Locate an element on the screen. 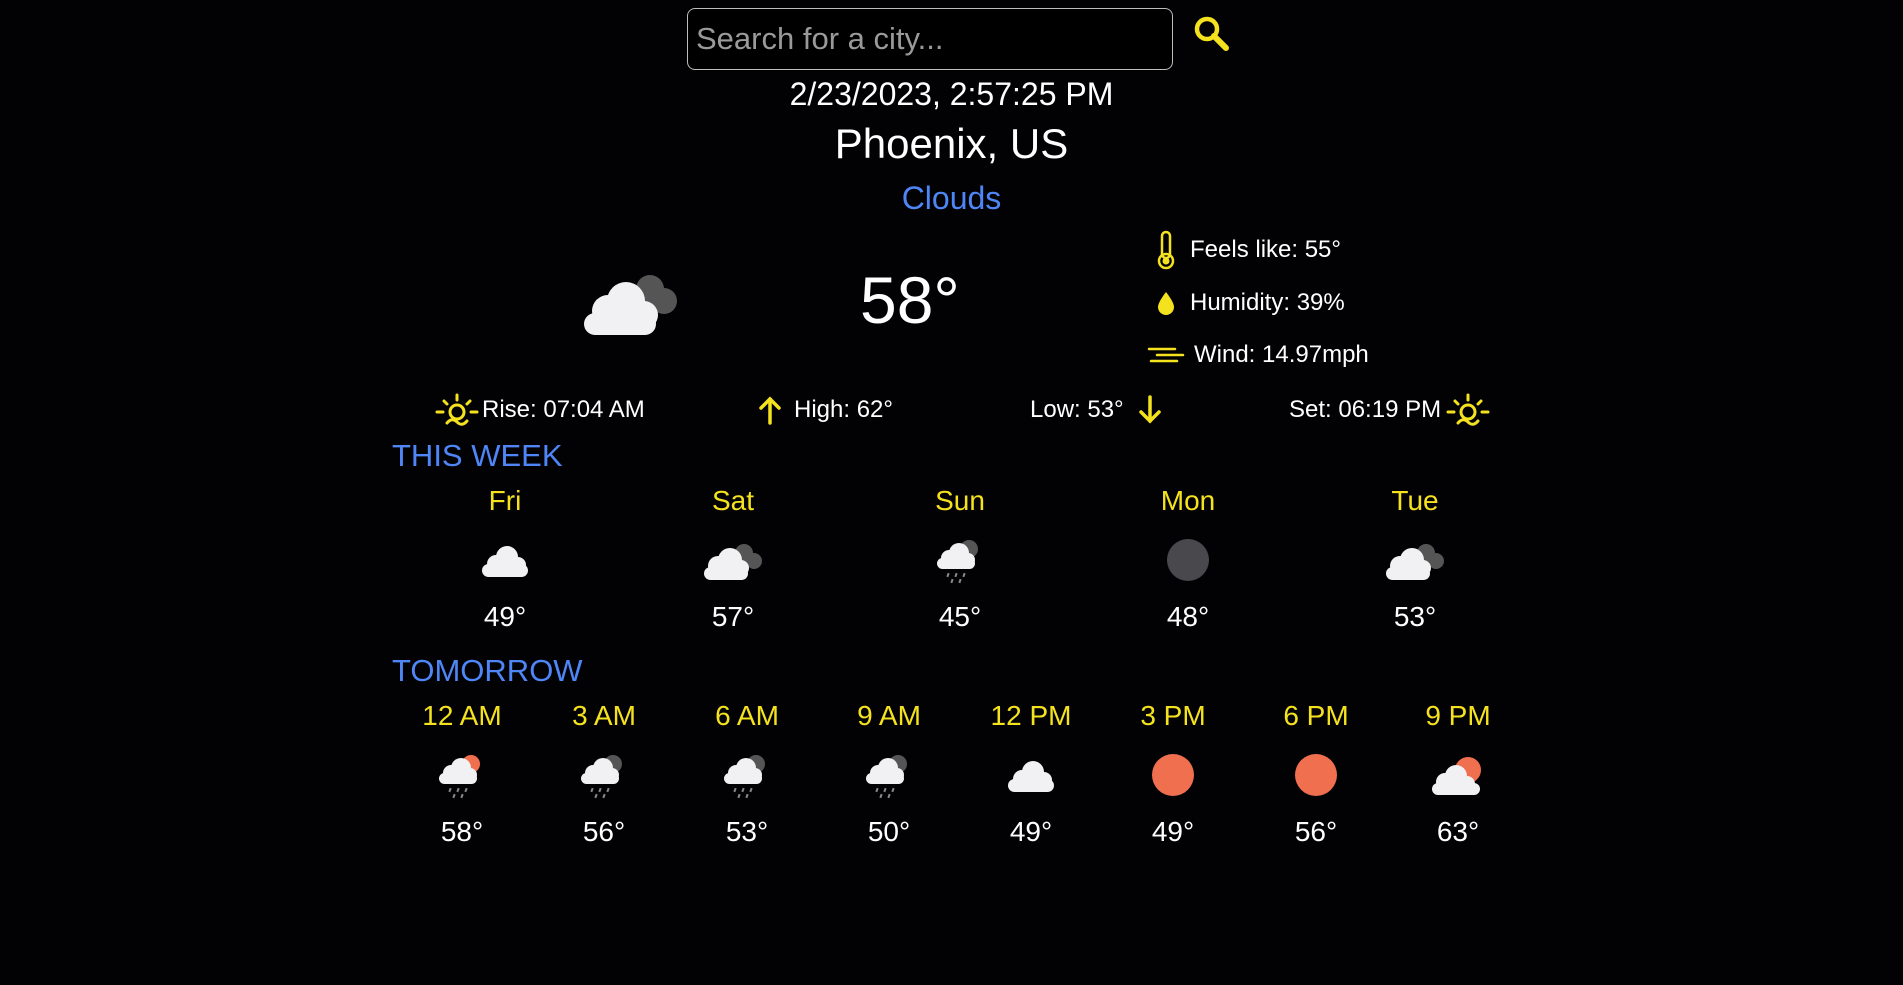  forecast-item: 12 AM 58° is located at coordinates (462, 774).